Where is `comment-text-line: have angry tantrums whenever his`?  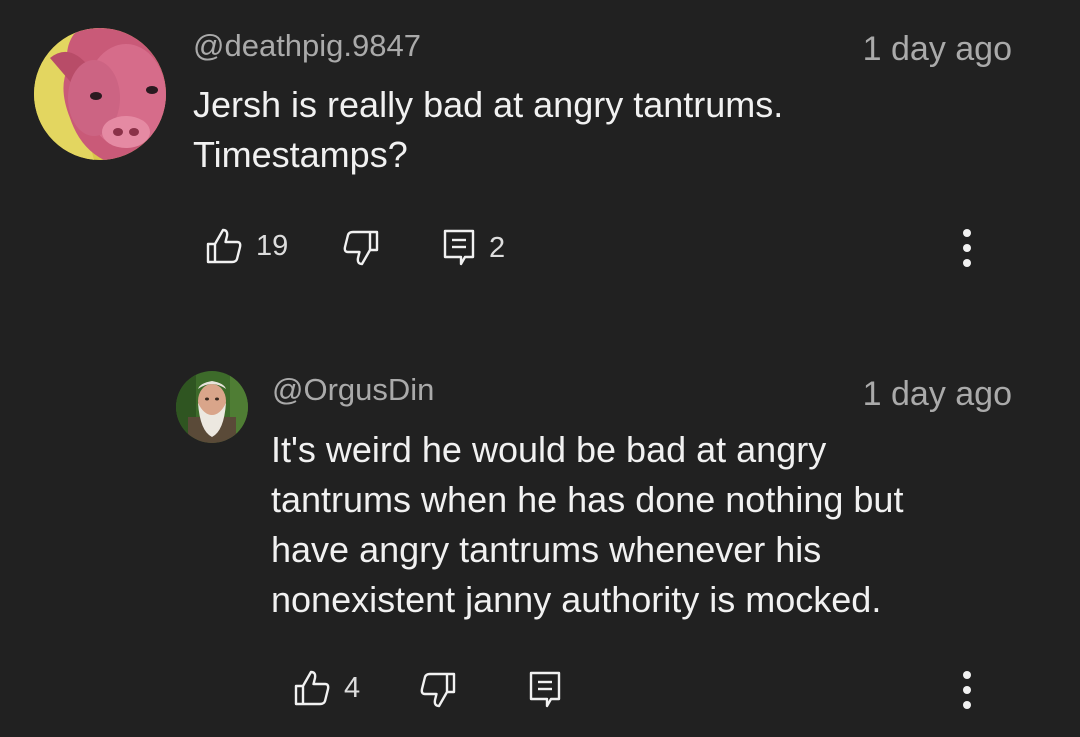
comment-text-line: have angry tantrums whenever his is located at coordinates (546, 549).